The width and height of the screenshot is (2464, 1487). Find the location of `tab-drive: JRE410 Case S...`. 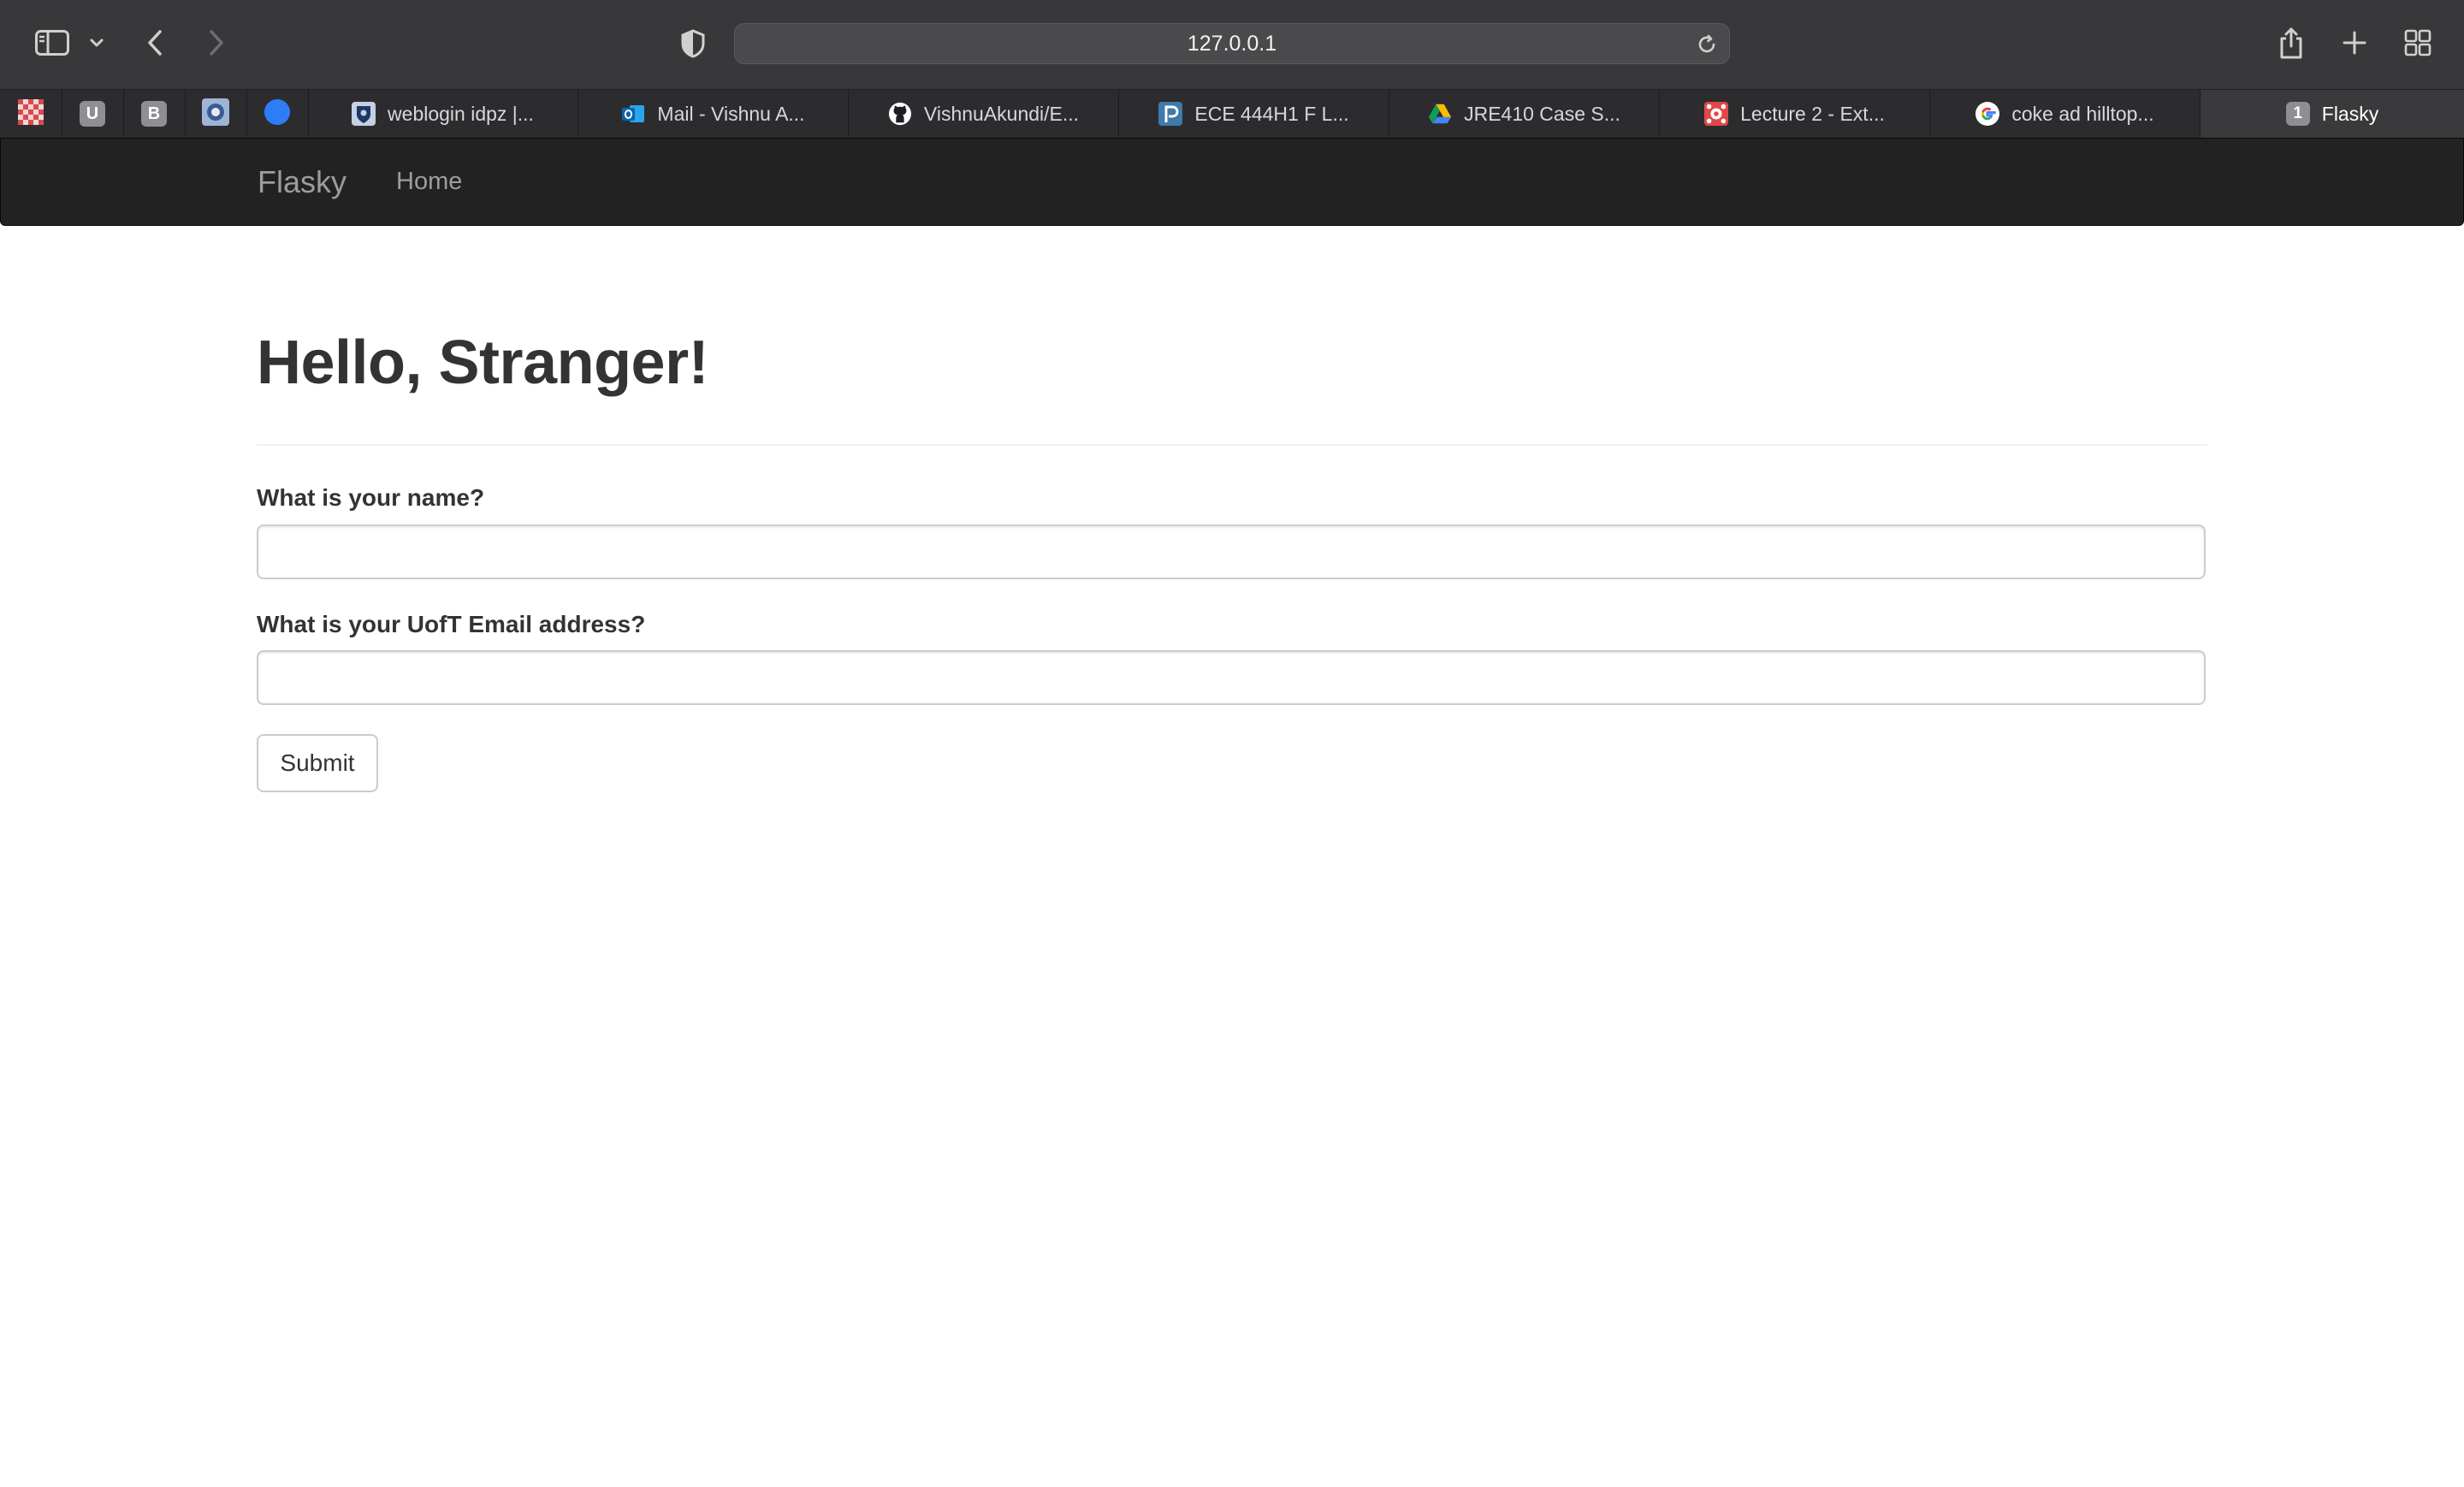

tab-drive: JRE410 Case S... is located at coordinates (1524, 114).